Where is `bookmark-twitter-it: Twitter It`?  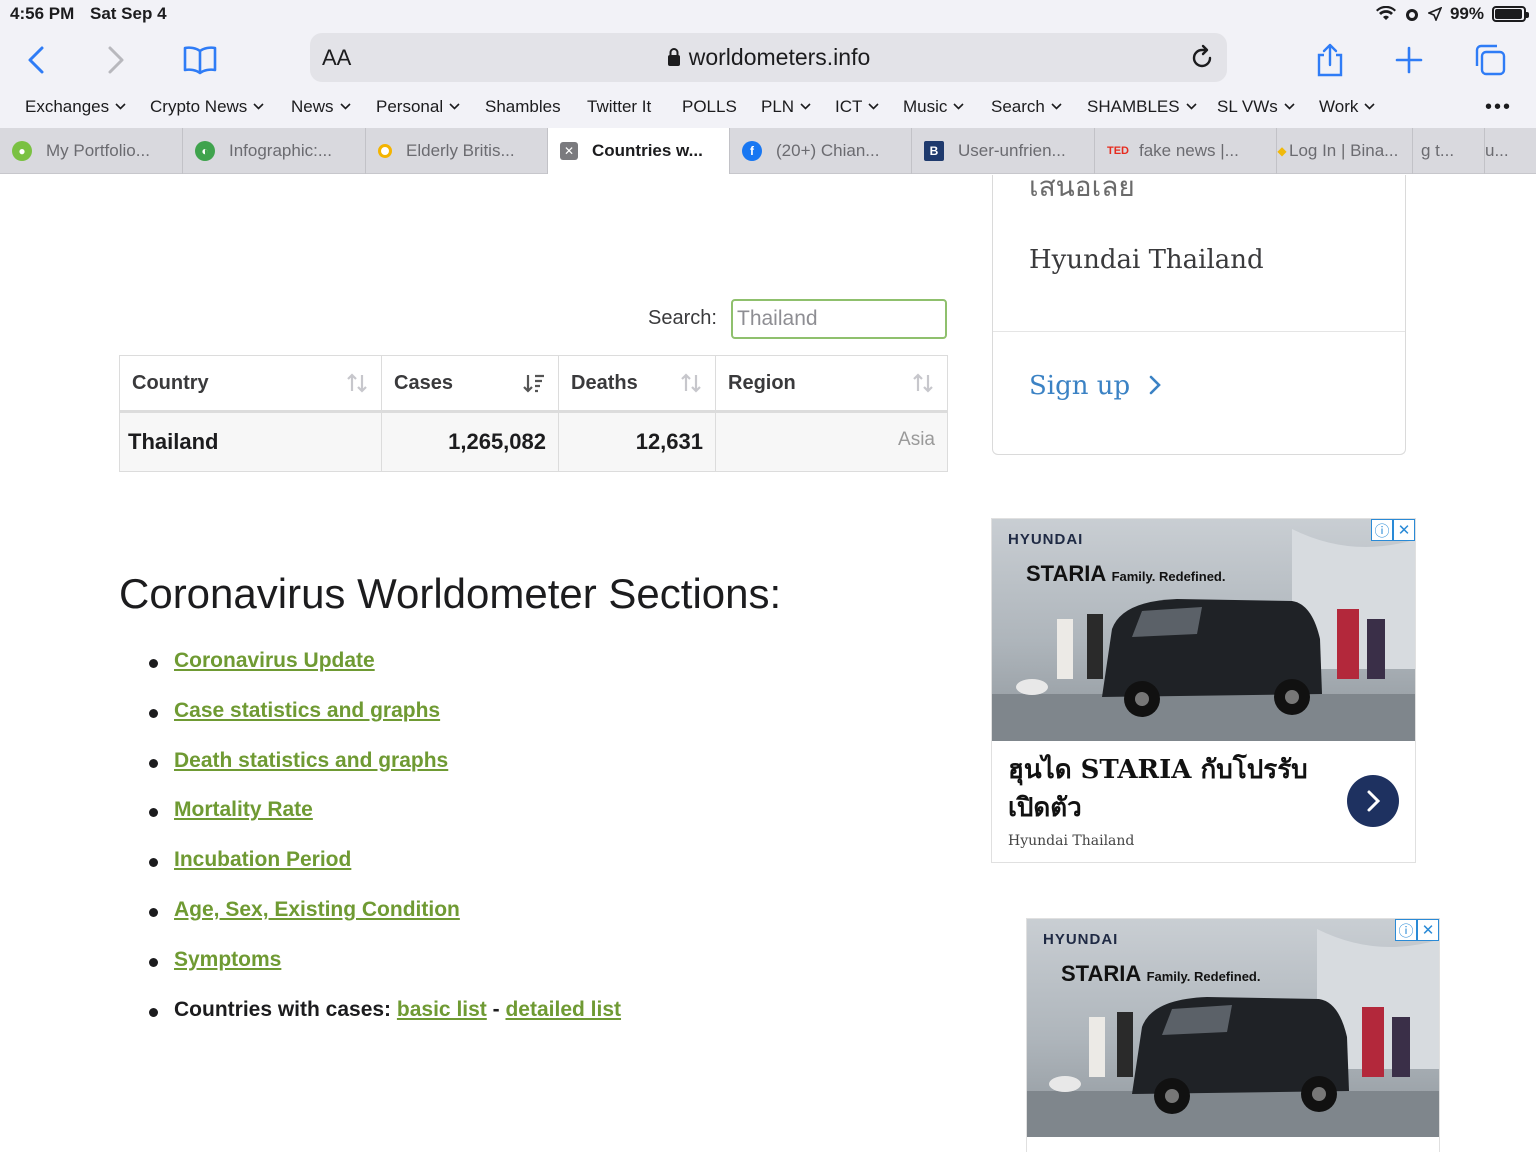 bookmark-twitter-it: Twitter It is located at coordinates (619, 107).